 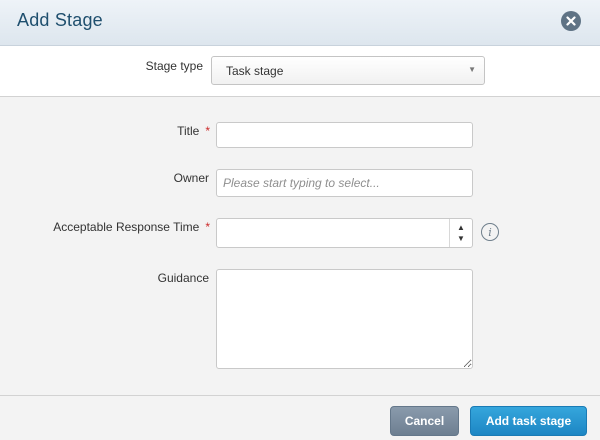 I want to click on chevron-down-icon: ▼, so click(x=472, y=69).